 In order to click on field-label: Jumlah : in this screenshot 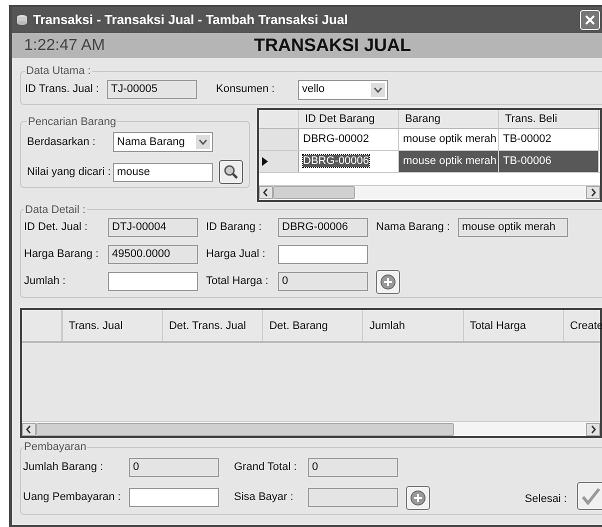, I will do `click(45, 282)`.